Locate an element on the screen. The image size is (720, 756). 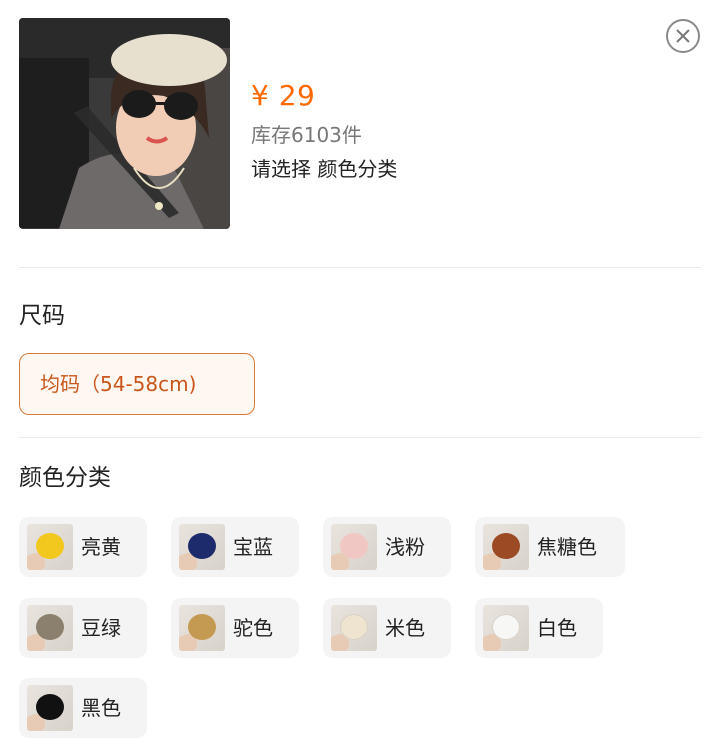
color-option-bean-green: 豆绿 is located at coordinates (83, 628).